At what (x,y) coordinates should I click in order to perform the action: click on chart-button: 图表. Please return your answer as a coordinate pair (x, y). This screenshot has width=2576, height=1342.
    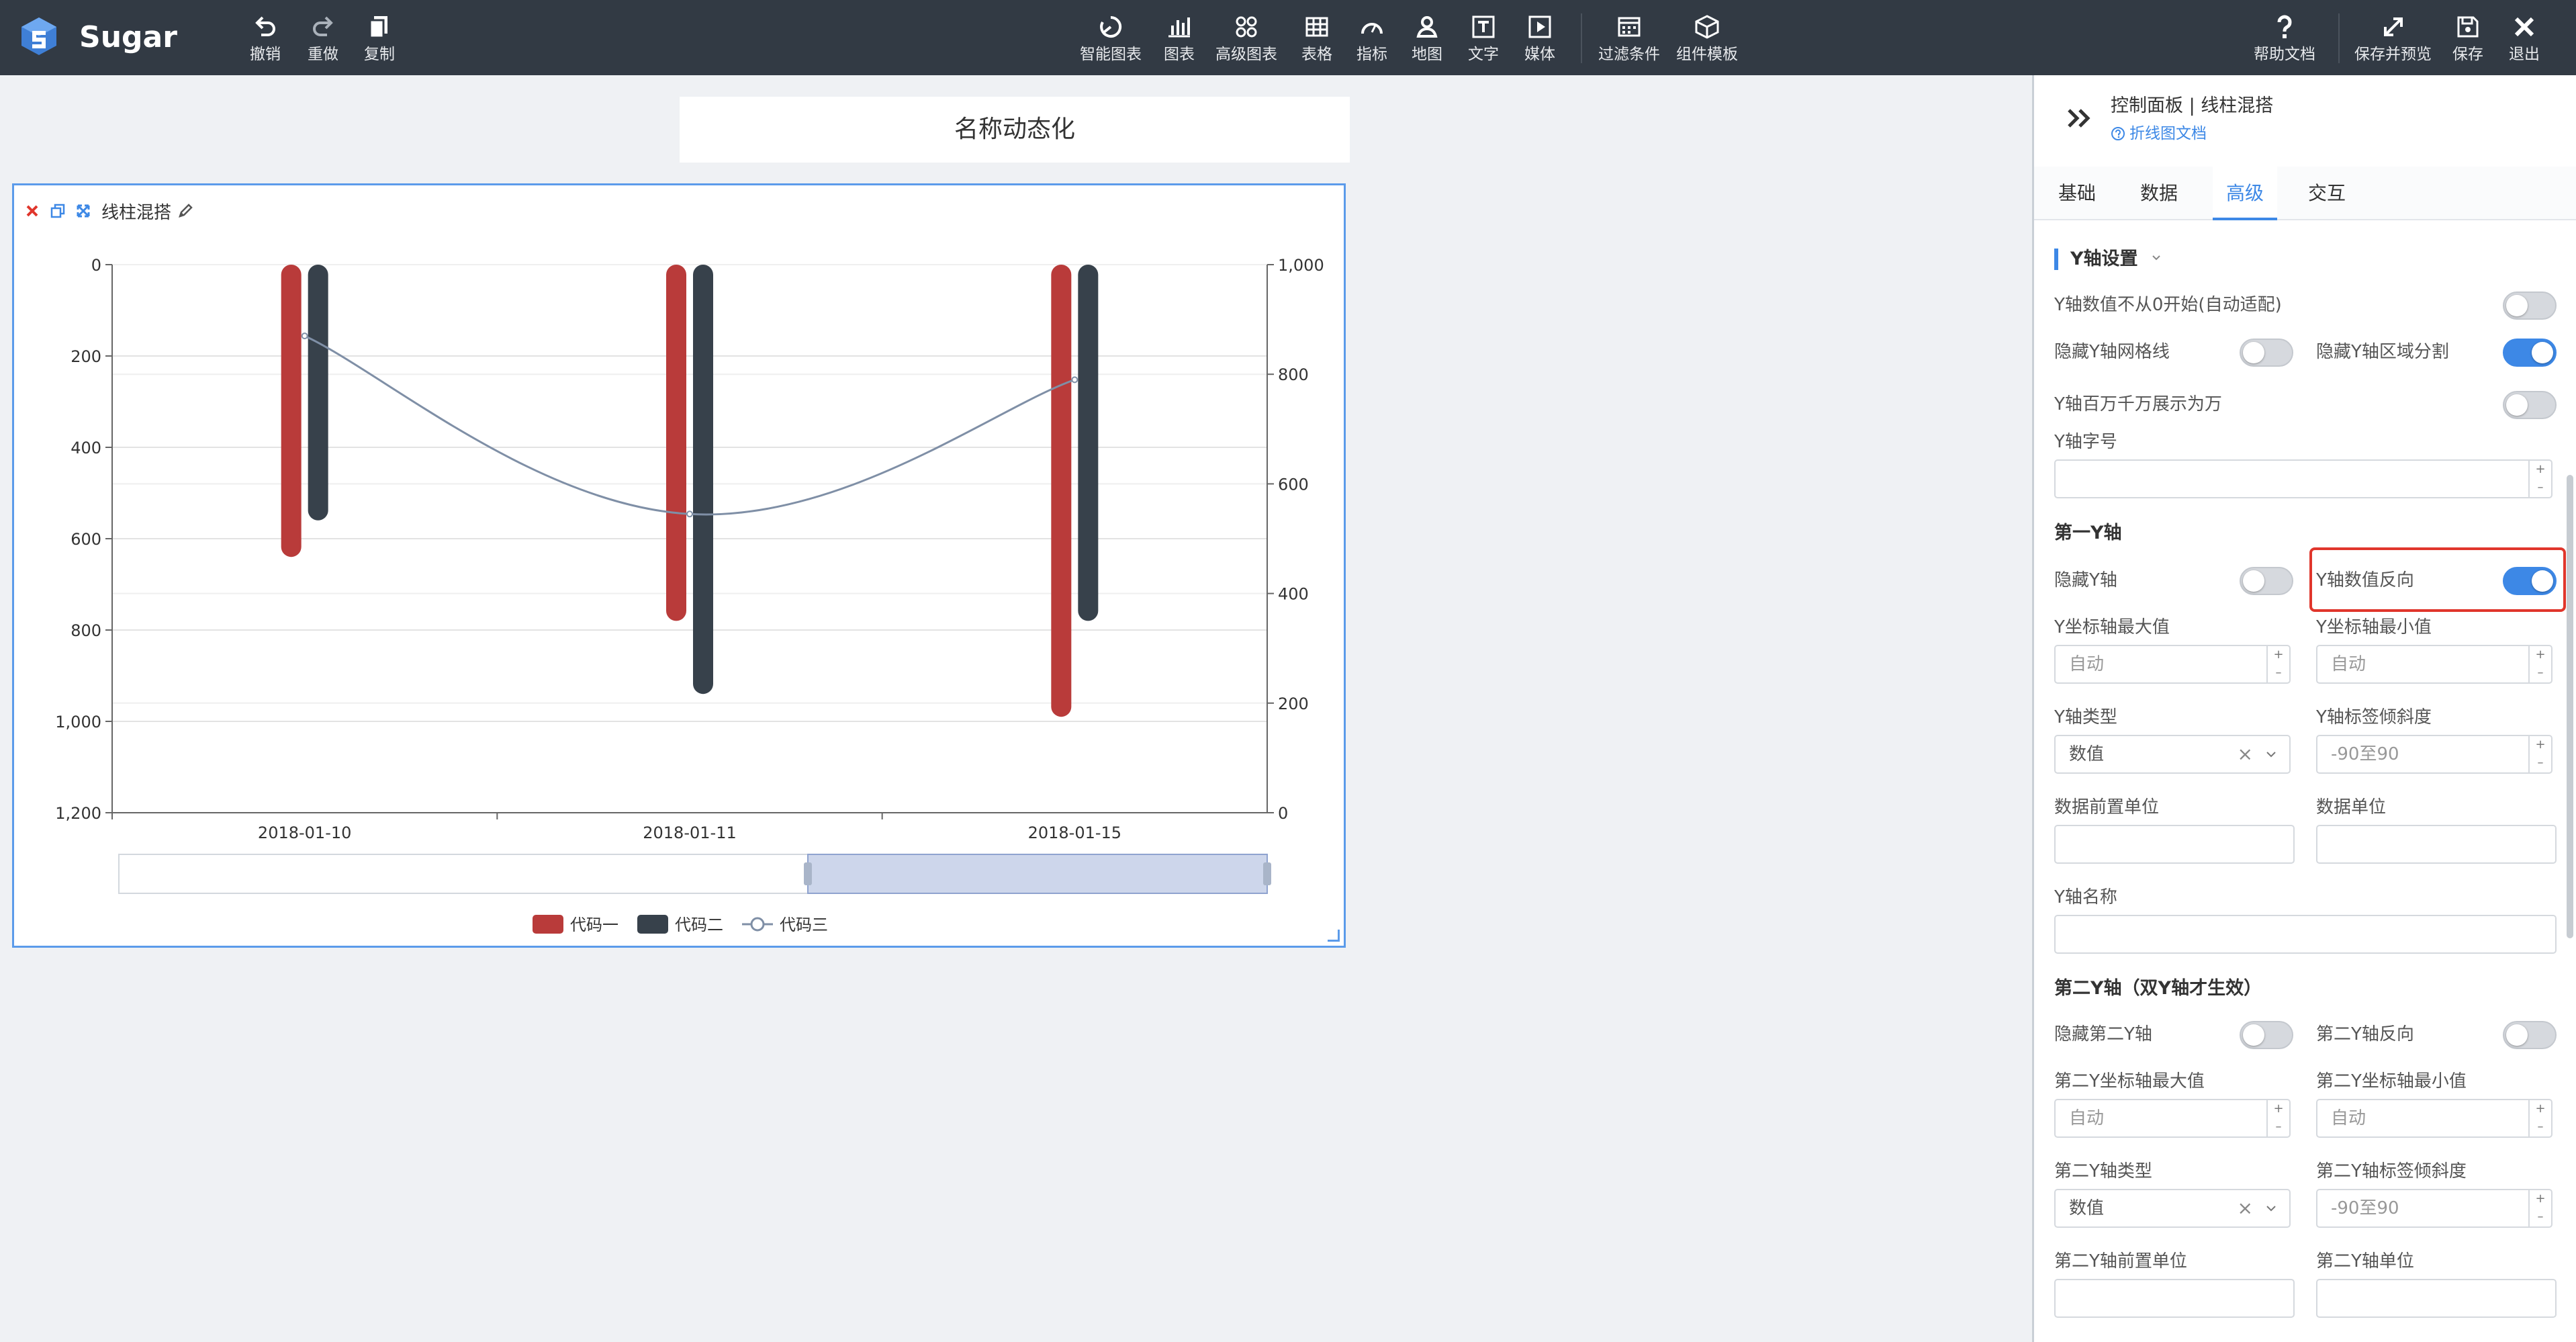
    Looking at the image, I should click on (1179, 38).